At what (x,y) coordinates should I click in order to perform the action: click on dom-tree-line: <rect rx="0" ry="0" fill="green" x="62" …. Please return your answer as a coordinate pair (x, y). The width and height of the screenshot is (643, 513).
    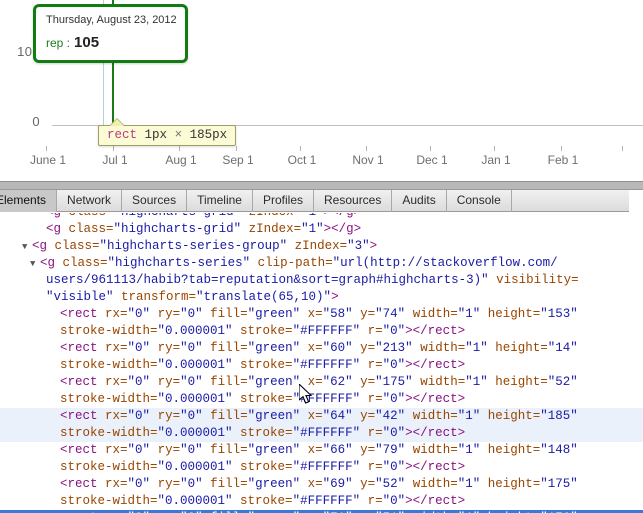
    Looking at the image, I should click on (321, 382).